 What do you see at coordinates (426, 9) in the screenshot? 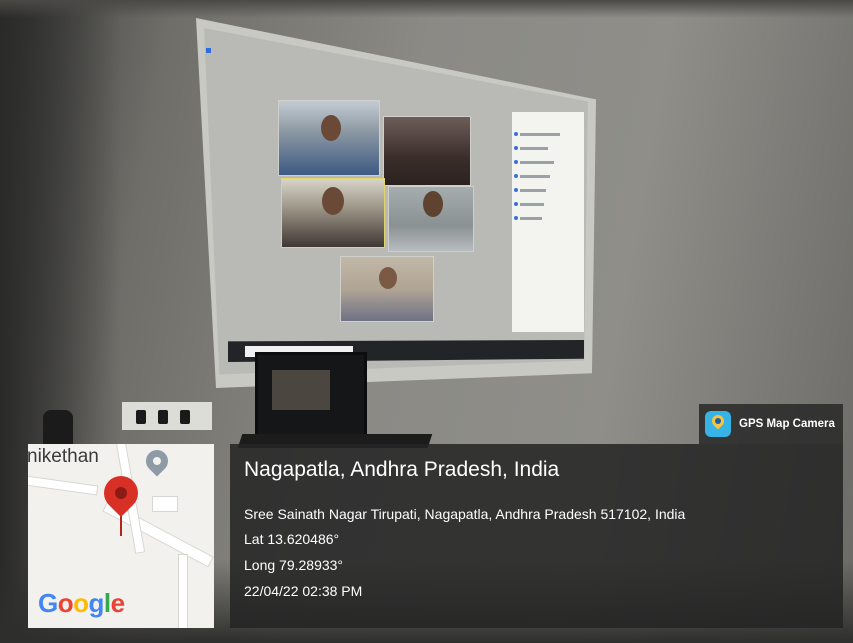
I see `ceiling-edge` at bounding box center [426, 9].